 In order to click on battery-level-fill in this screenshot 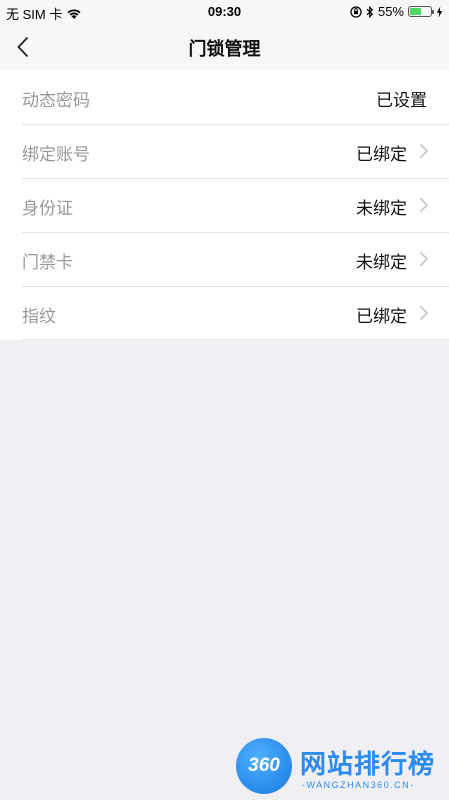, I will do `click(415, 11)`.